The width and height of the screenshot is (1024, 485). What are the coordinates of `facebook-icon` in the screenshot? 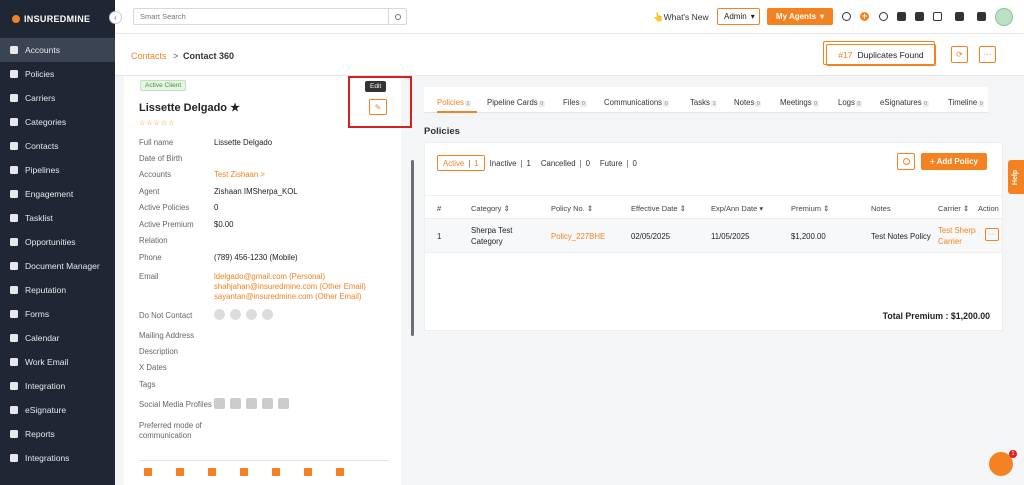 It's located at (235, 403).